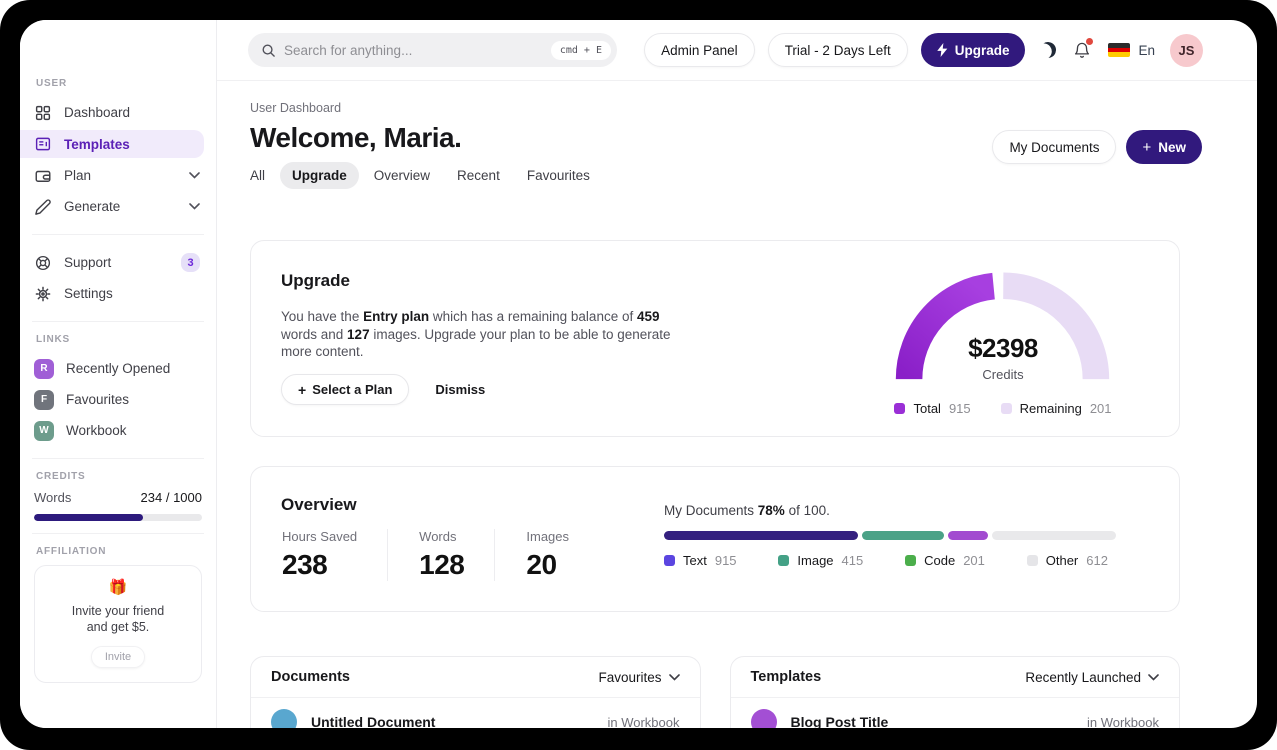 Image resolution: width=1277 pixels, height=750 pixels. I want to click on tab-bar: All Upgrade Overview Recent Favourites, so click(420, 175).